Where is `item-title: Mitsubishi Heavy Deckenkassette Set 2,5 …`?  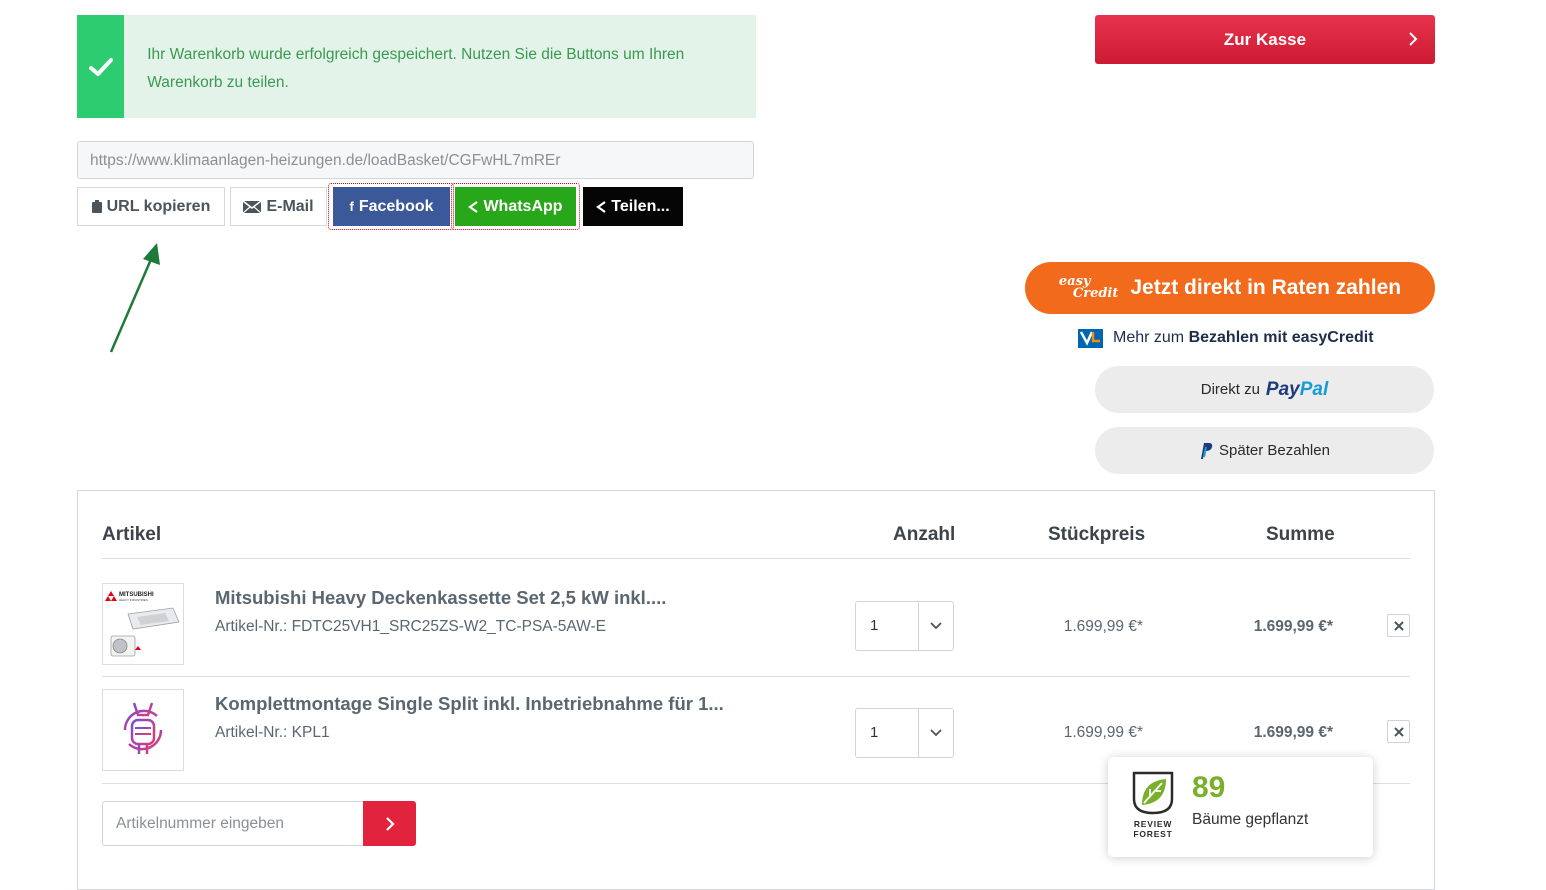 item-title: Mitsubishi Heavy Deckenkassette Set 2,5 … is located at coordinates (440, 598).